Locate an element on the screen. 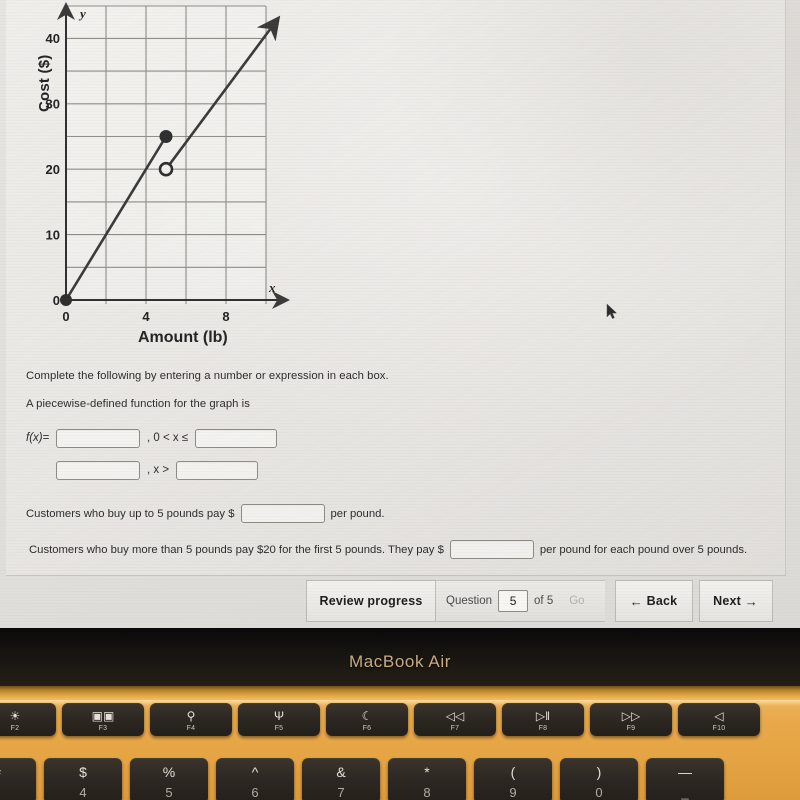 The height and width of the screenshot is (800, 800). key-symbol: # is located at coordinates (0, 772).